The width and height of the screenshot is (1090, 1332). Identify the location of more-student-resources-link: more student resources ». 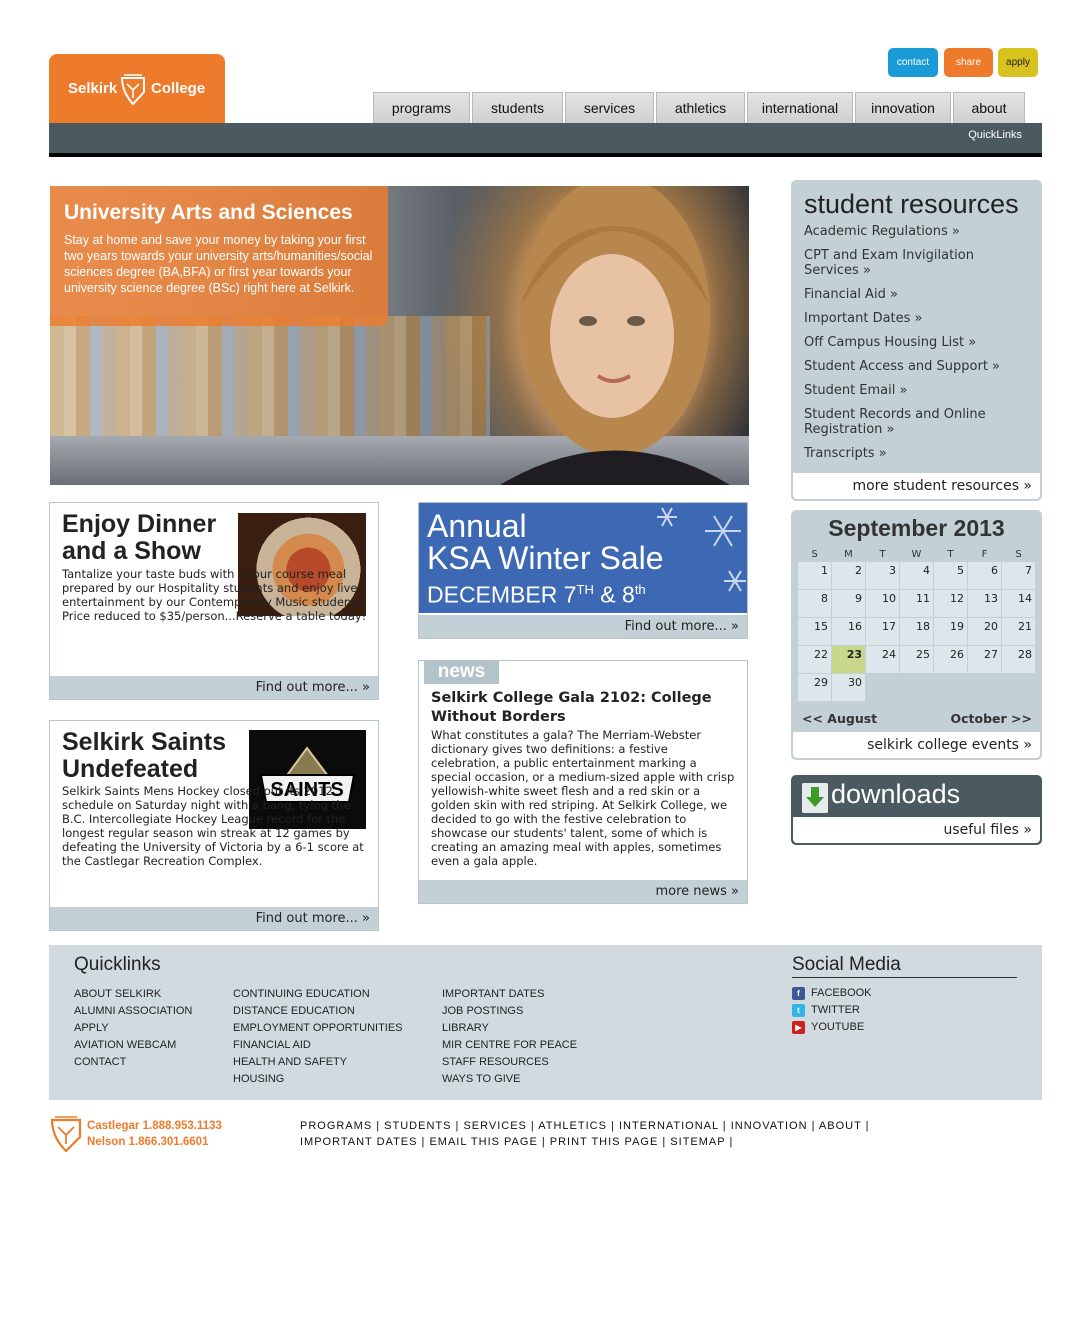
(916, 486).